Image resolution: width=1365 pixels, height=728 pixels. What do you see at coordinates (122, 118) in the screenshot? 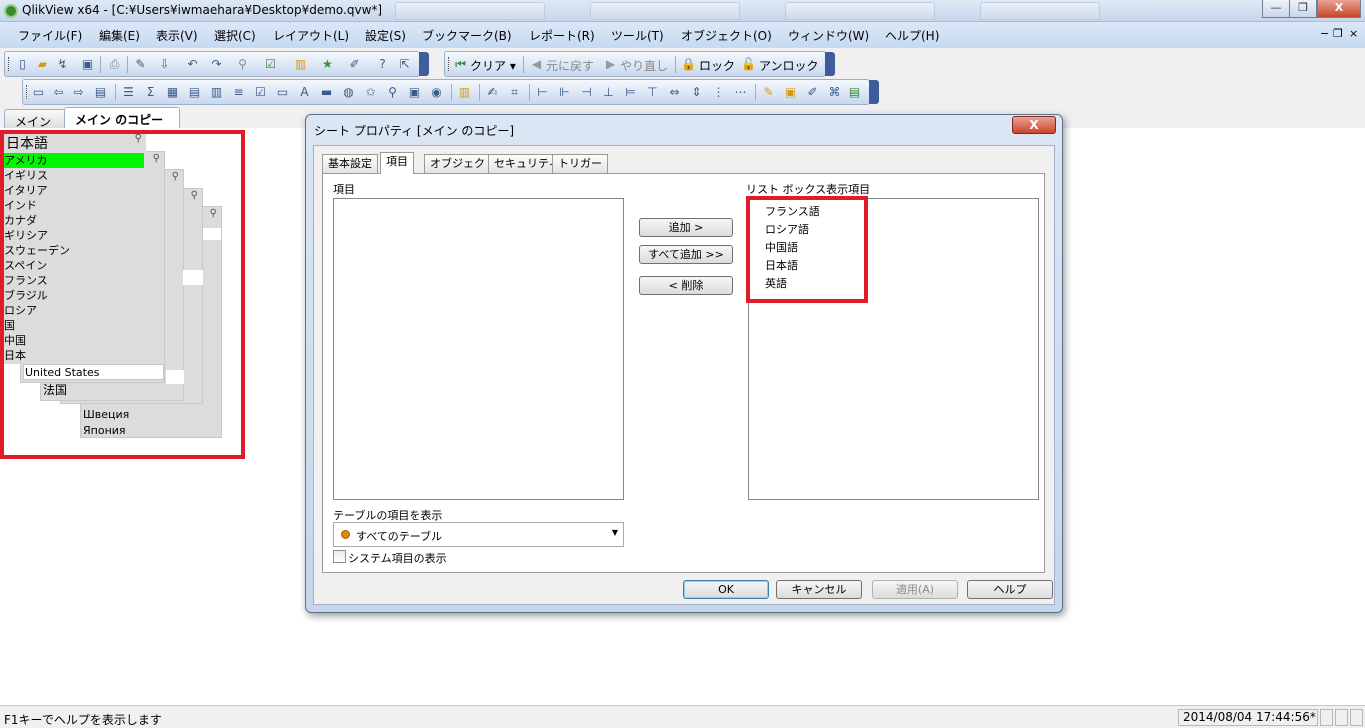
I see `tab-main-copy: メイン のコピー` at bounding box center [122, 118].